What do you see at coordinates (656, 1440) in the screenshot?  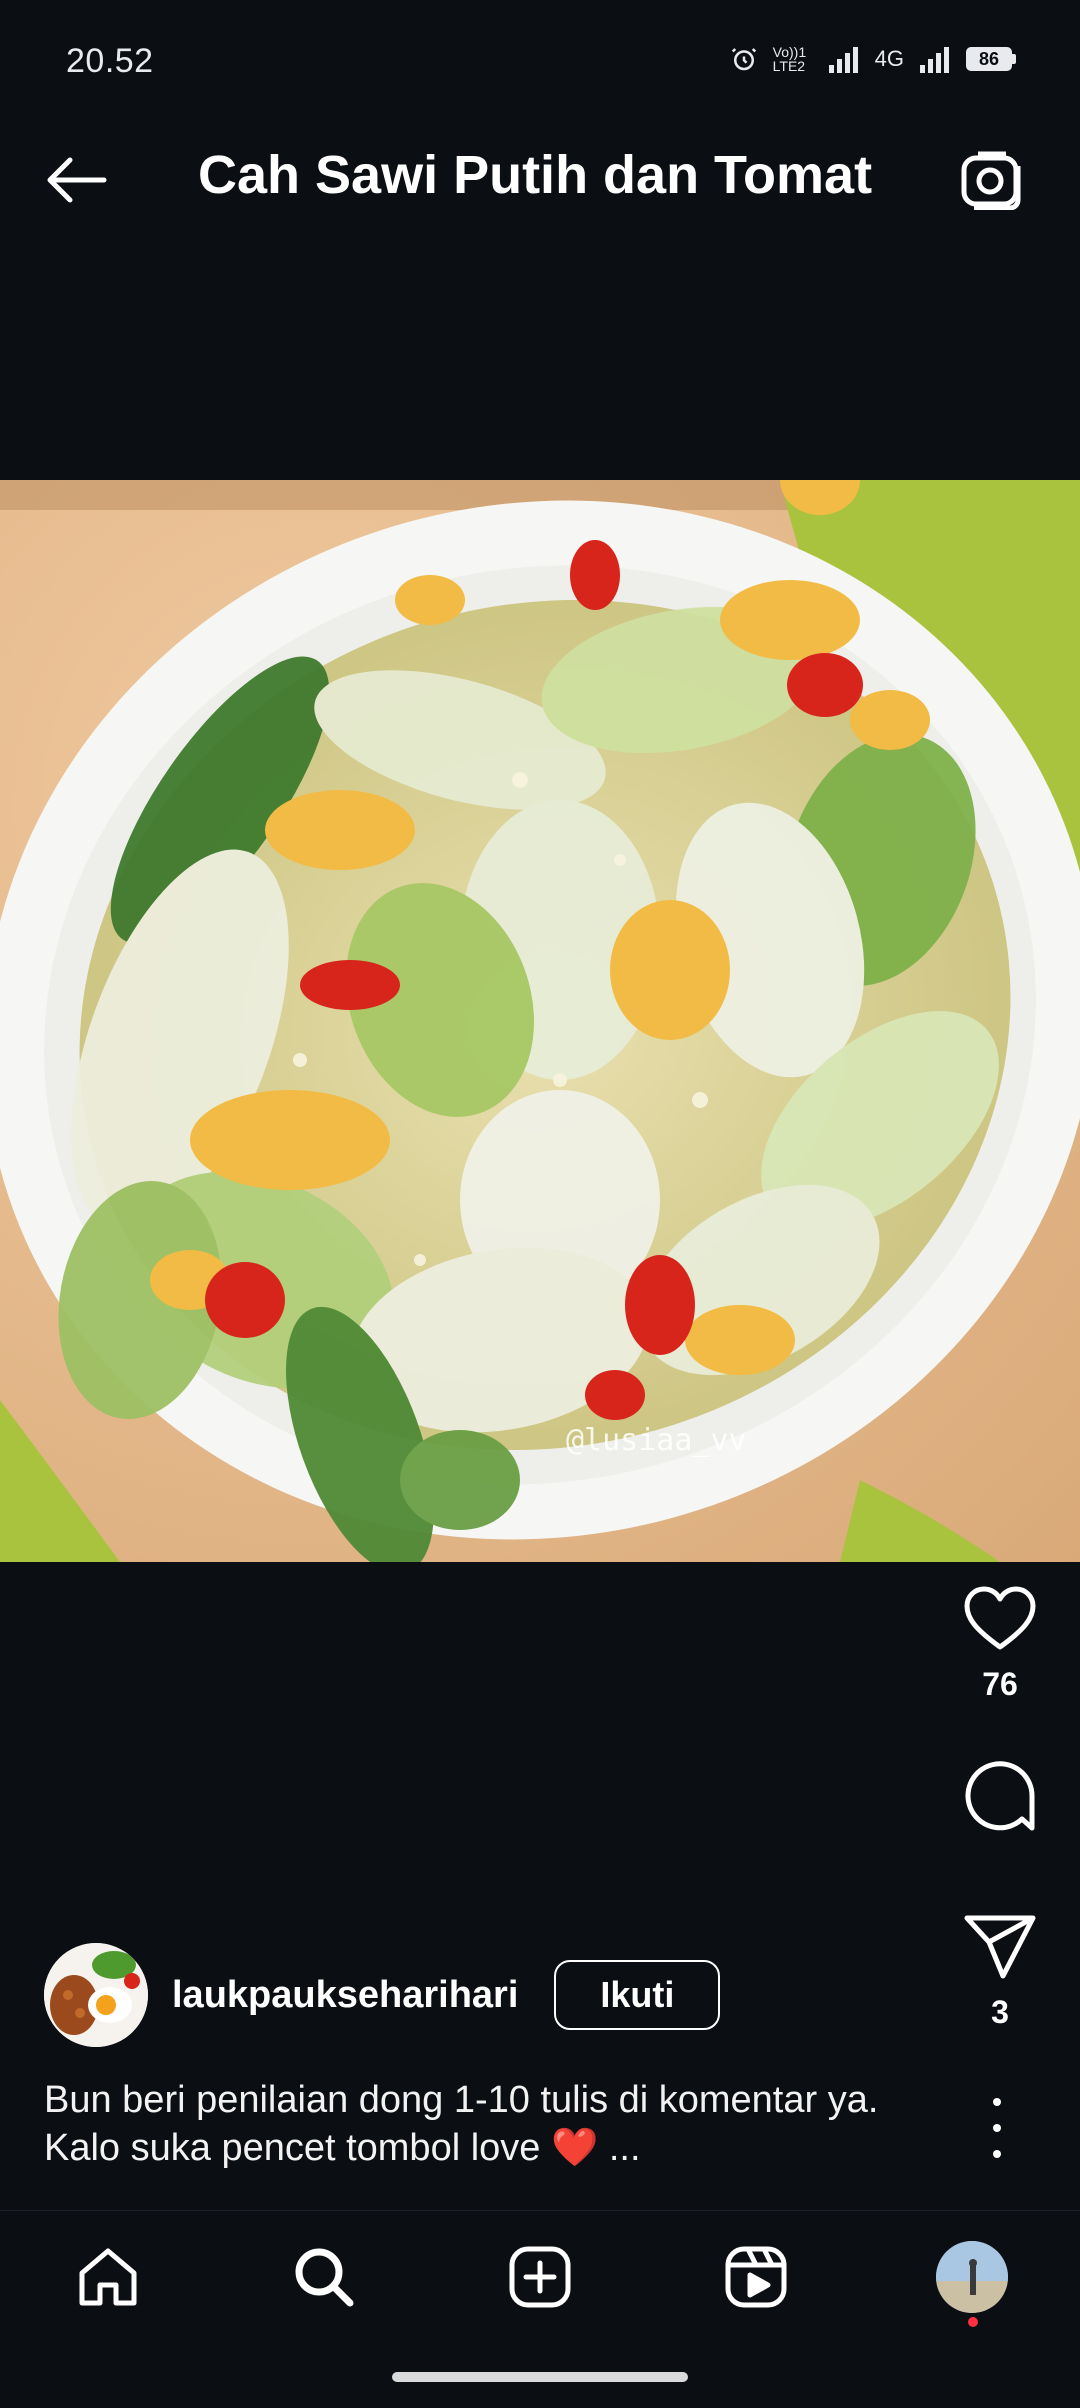 I see `watermark: @lusiaa_vv` at bounding box center [656, 1440].